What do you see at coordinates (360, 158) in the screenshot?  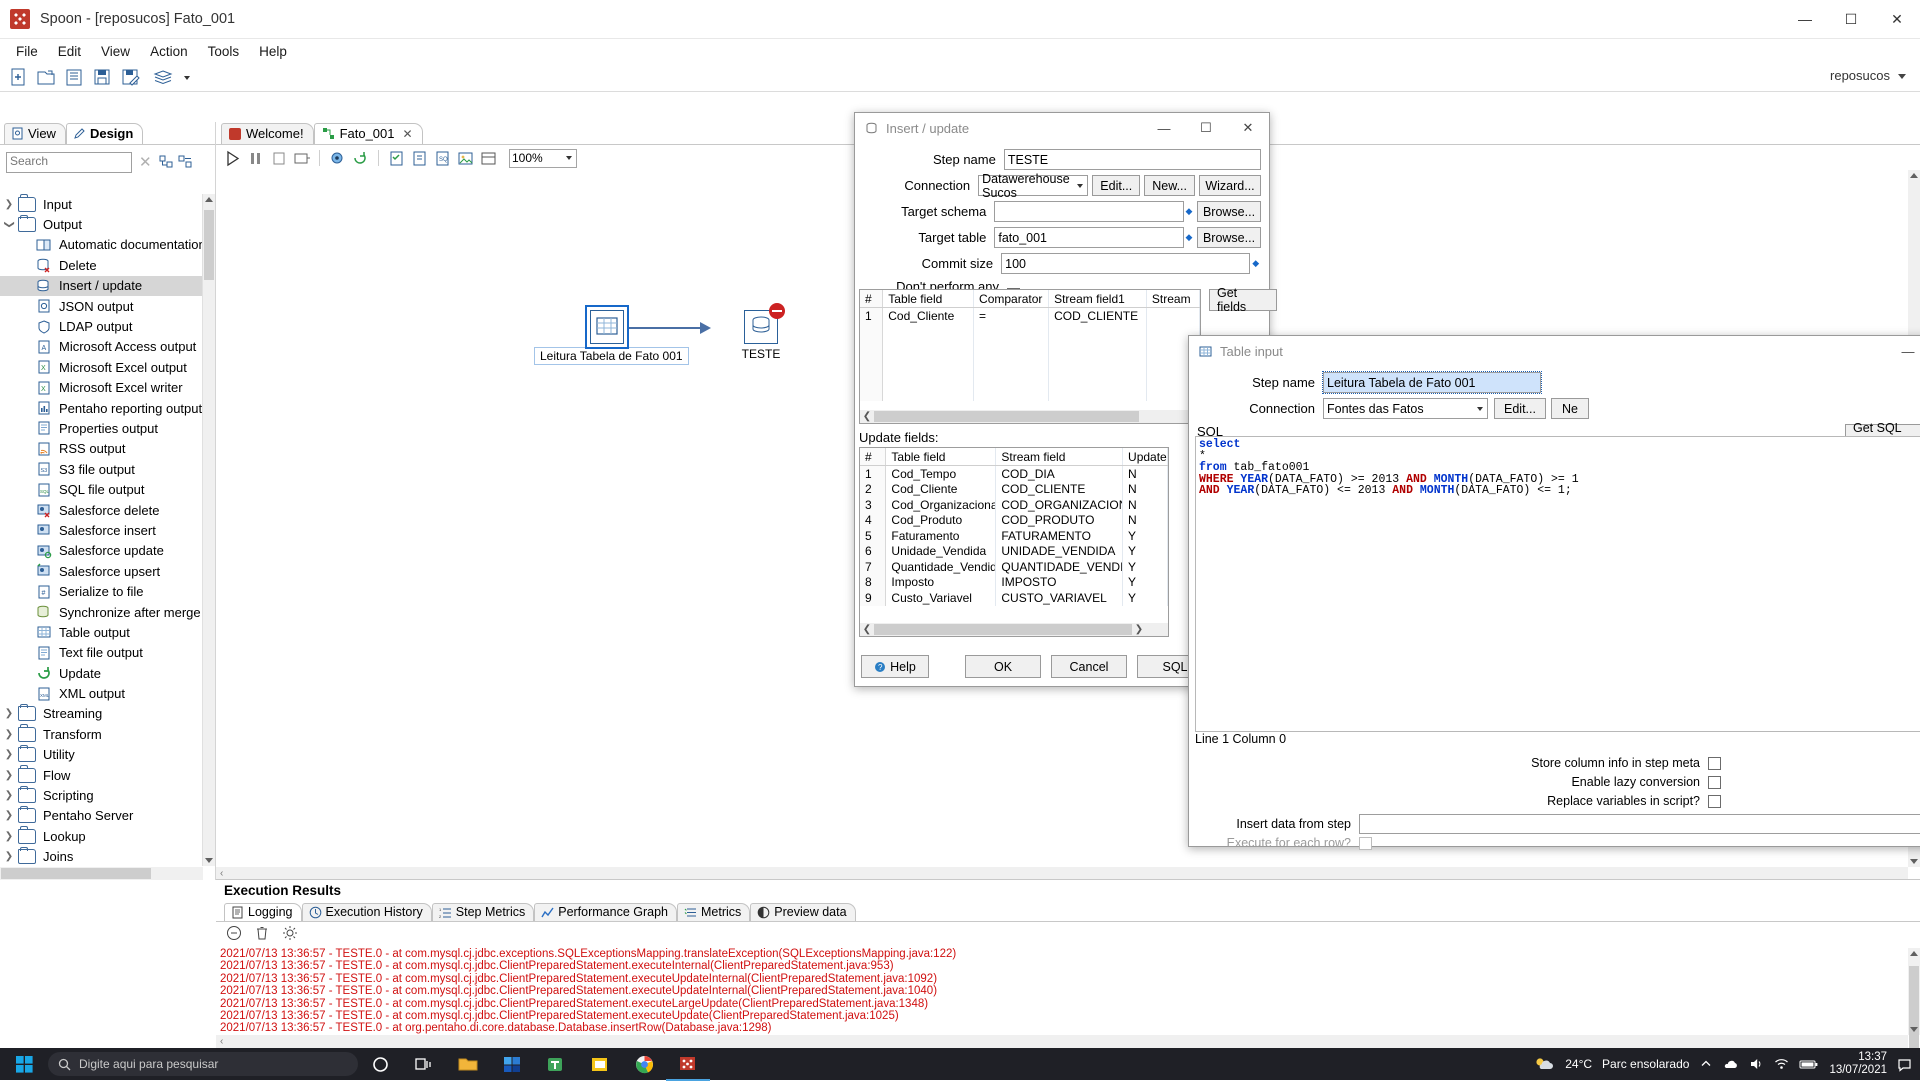 I see `replay-icon` at bounding box center [360, 158].